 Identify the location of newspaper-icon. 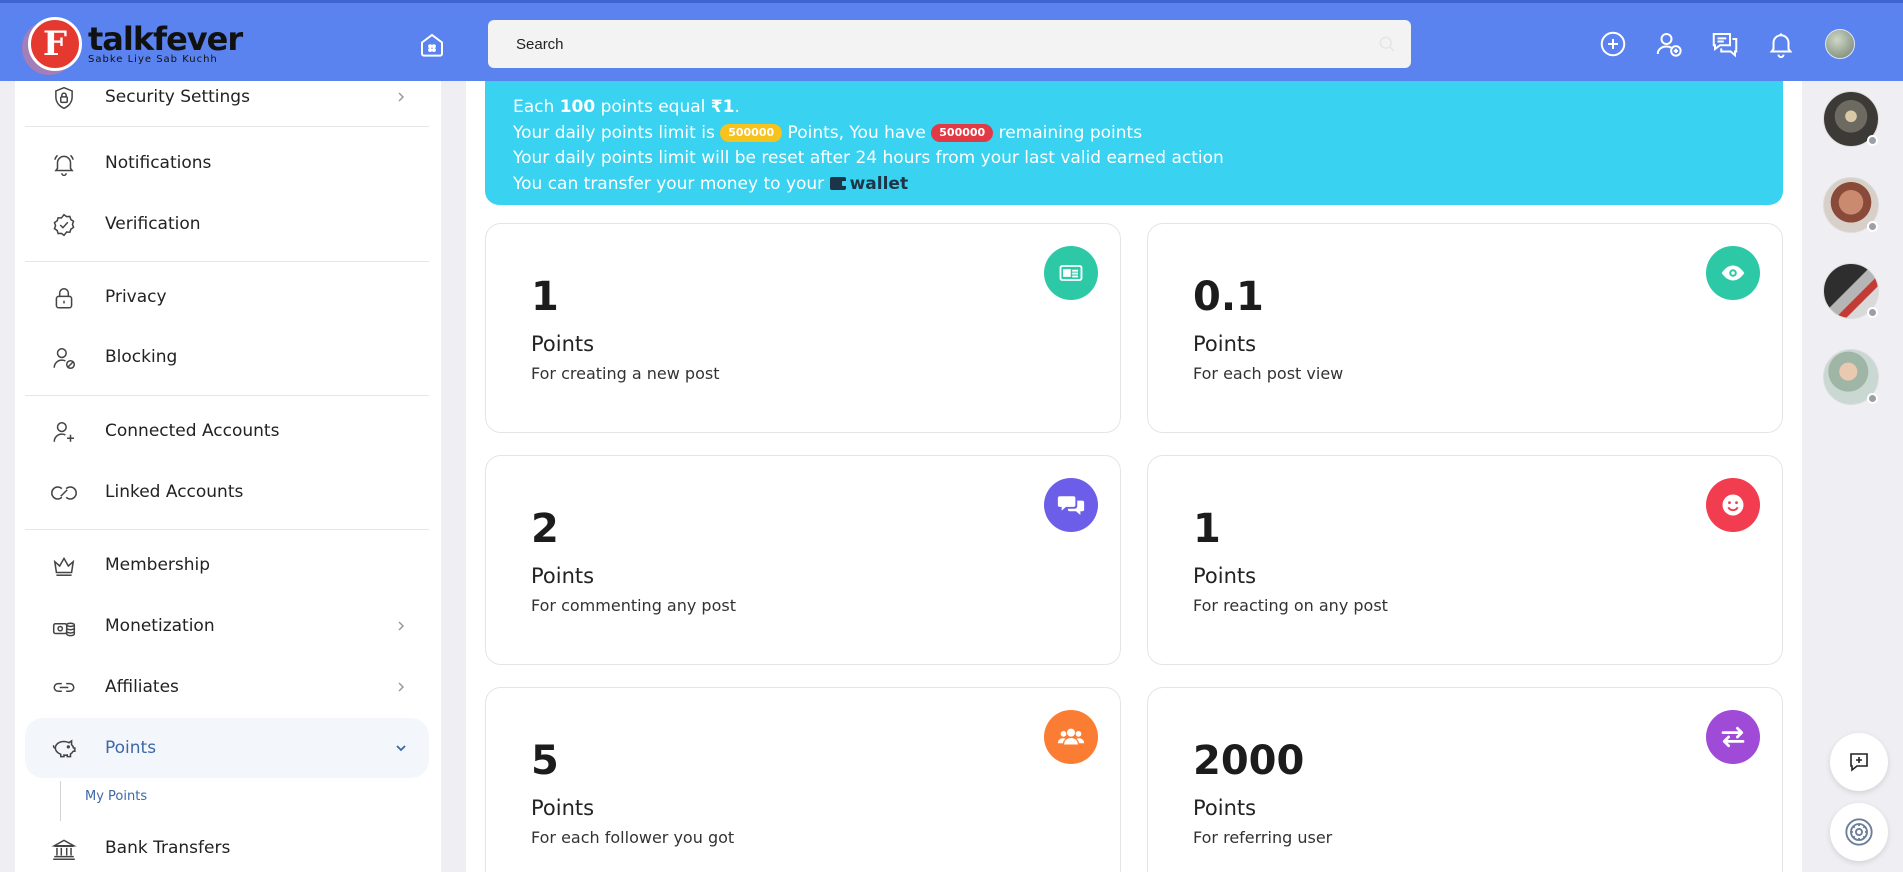
(1071, 273).